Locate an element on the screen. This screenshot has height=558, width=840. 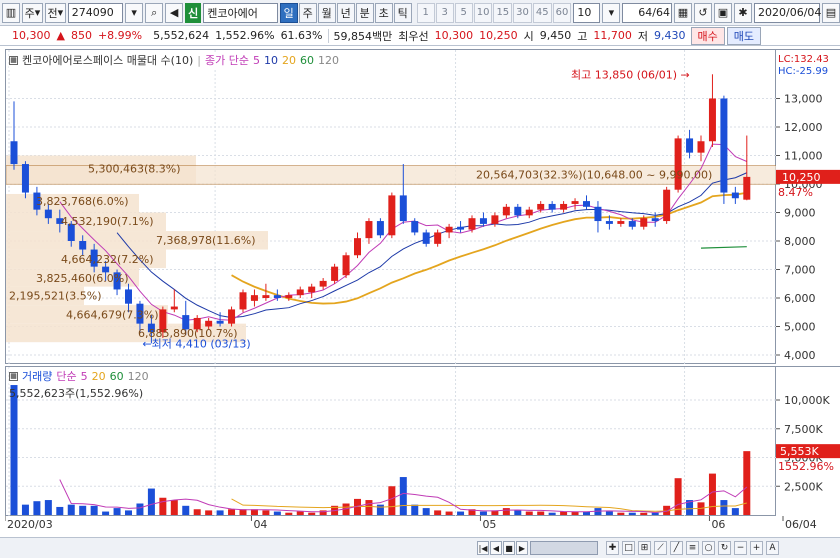
search-icon: ⌕ is located at coordinates (154, 12).